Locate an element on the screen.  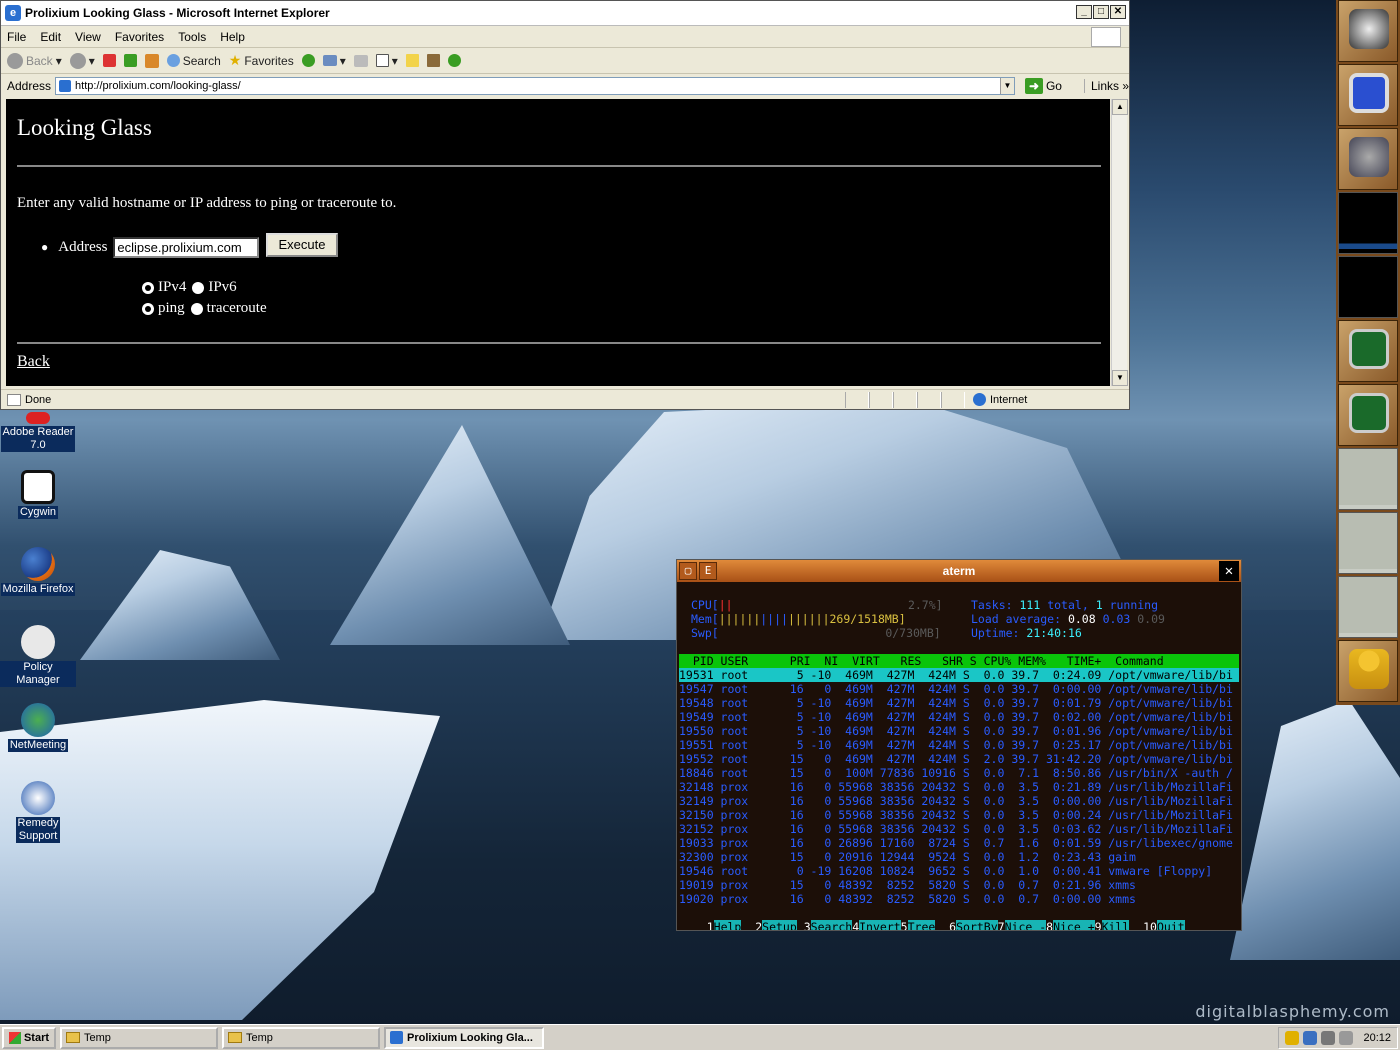
menu-edit: Edit is located at coordinates (50, 37).